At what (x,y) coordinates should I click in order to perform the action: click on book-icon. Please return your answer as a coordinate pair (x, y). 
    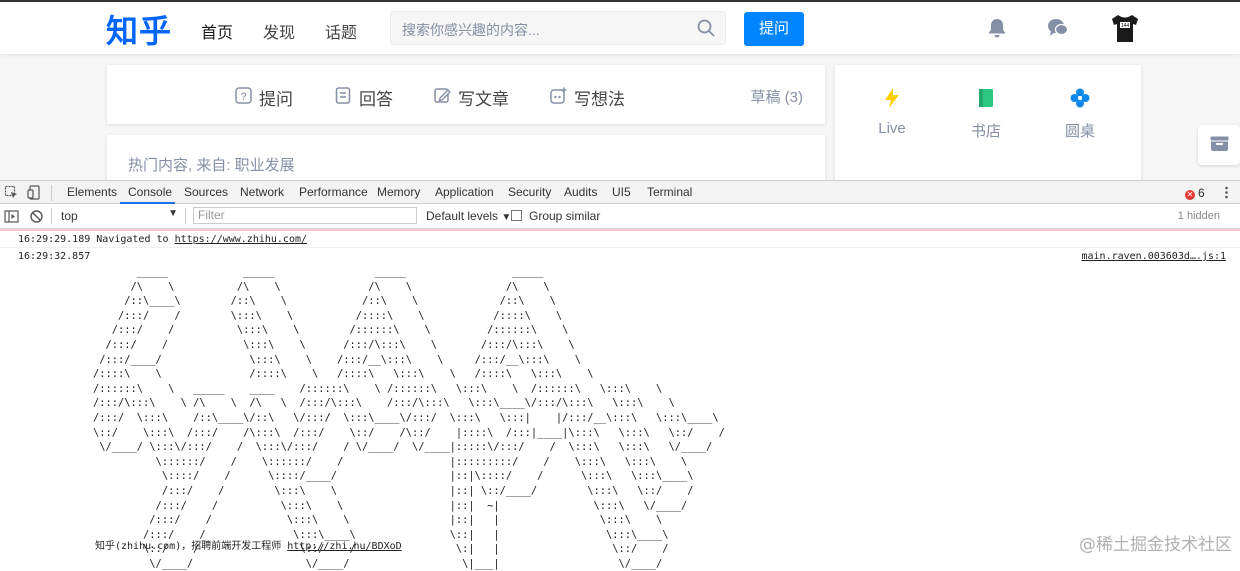
    Looking at the image, I should click on (986, 98).